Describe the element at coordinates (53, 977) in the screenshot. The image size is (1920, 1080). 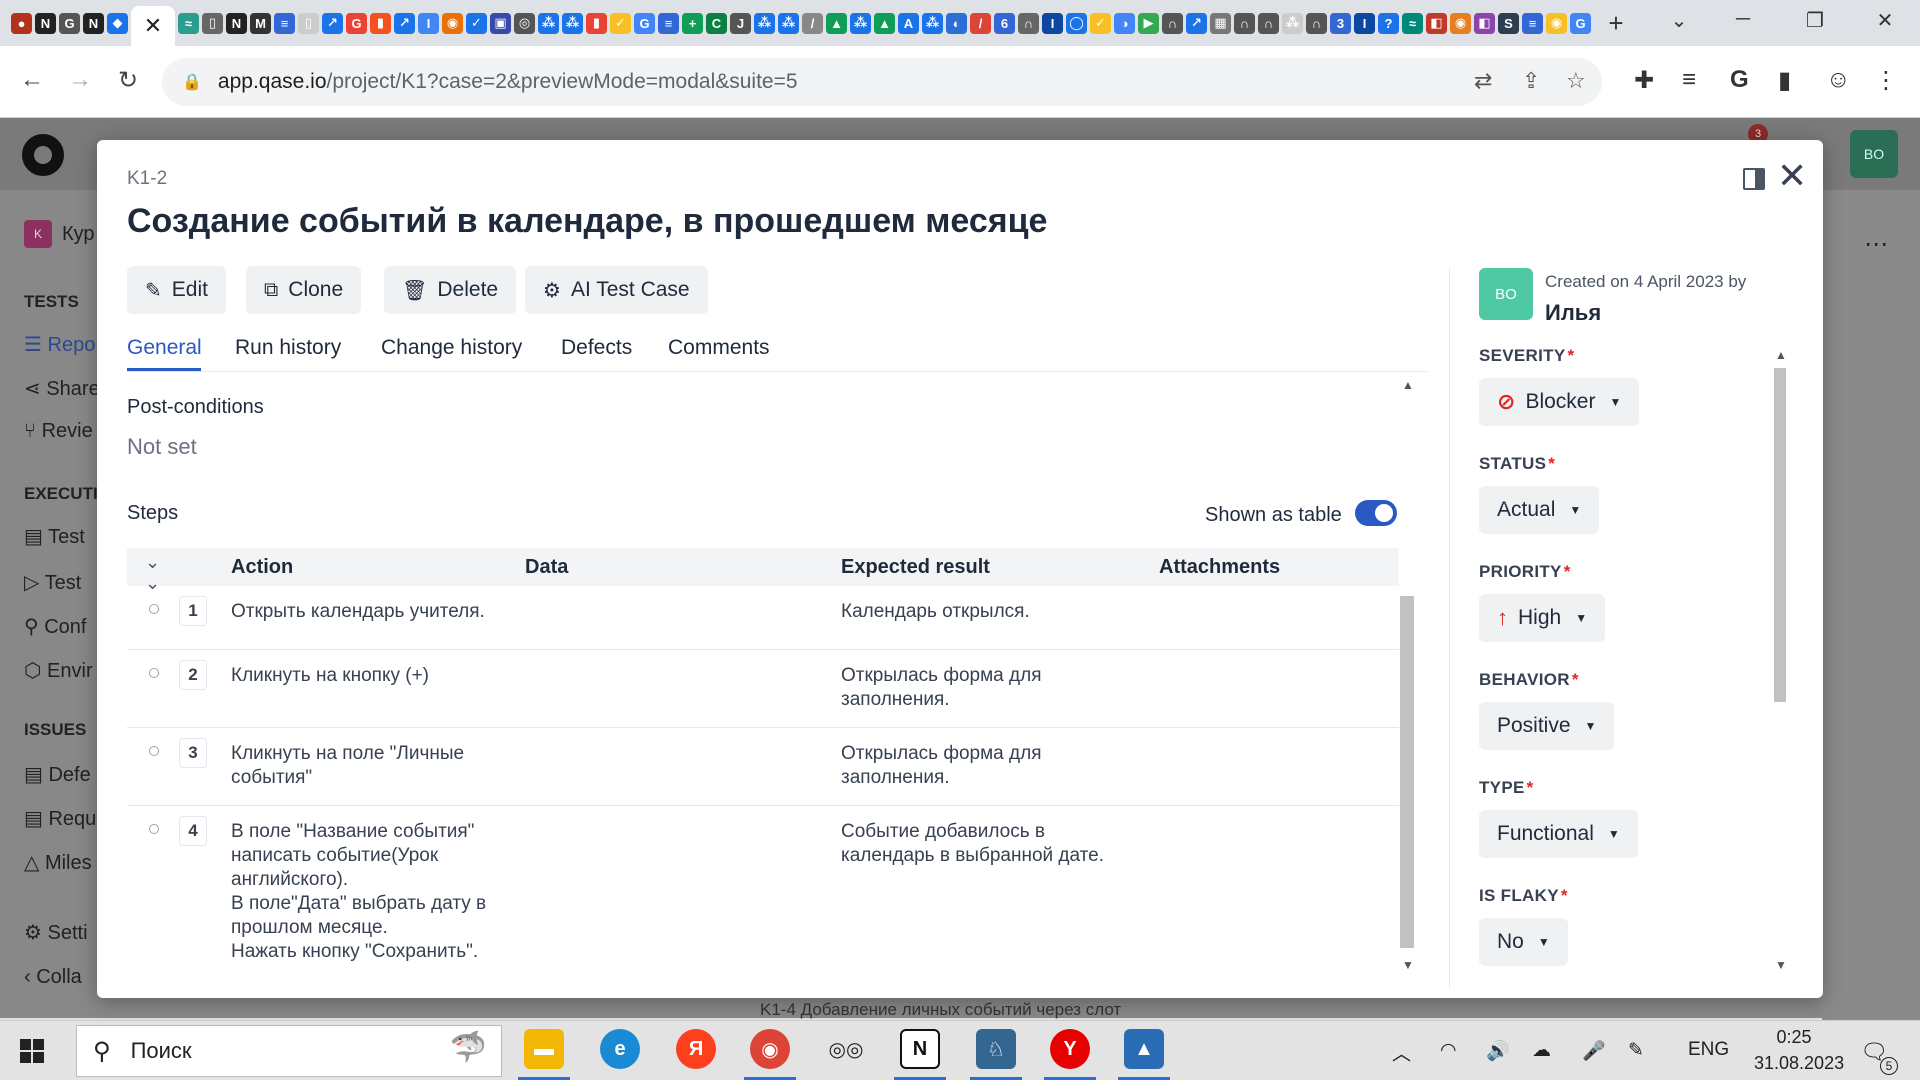
I see `sidebar-collapse-button: ‹ Colla` at that location.